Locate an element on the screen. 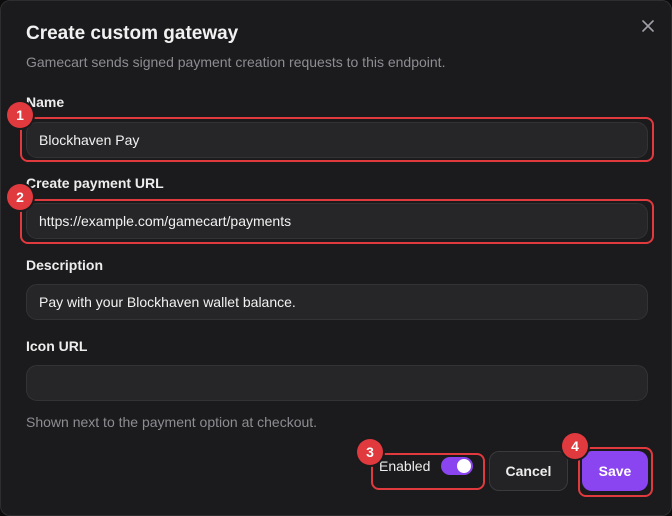 This screenshot has height=516, width=672. description-label: Description is located at coordinates (65, 265).